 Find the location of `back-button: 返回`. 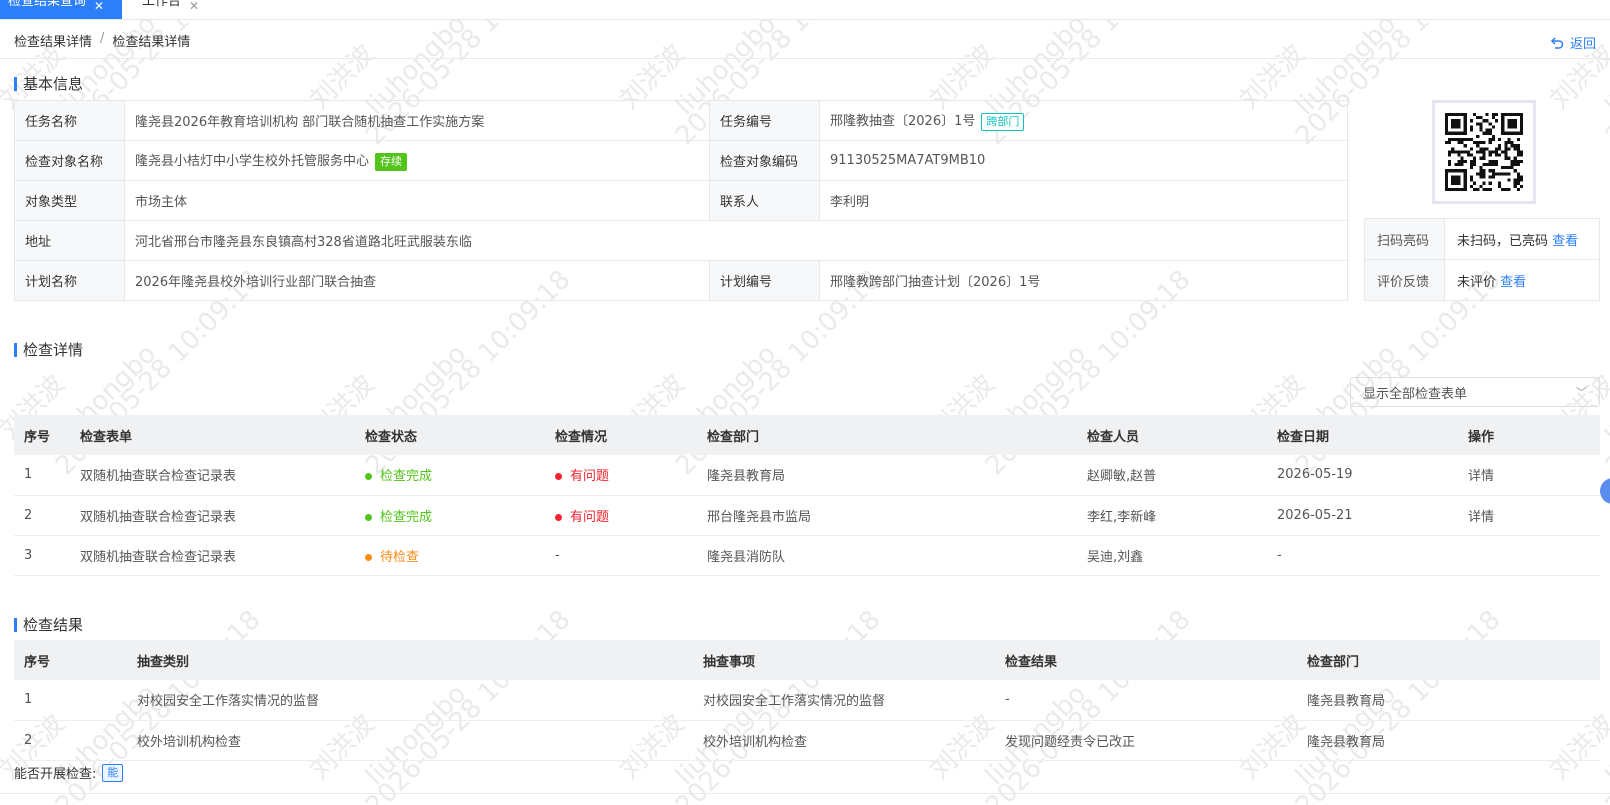

back-button: 返回 is located at coordinates (1573, 42).